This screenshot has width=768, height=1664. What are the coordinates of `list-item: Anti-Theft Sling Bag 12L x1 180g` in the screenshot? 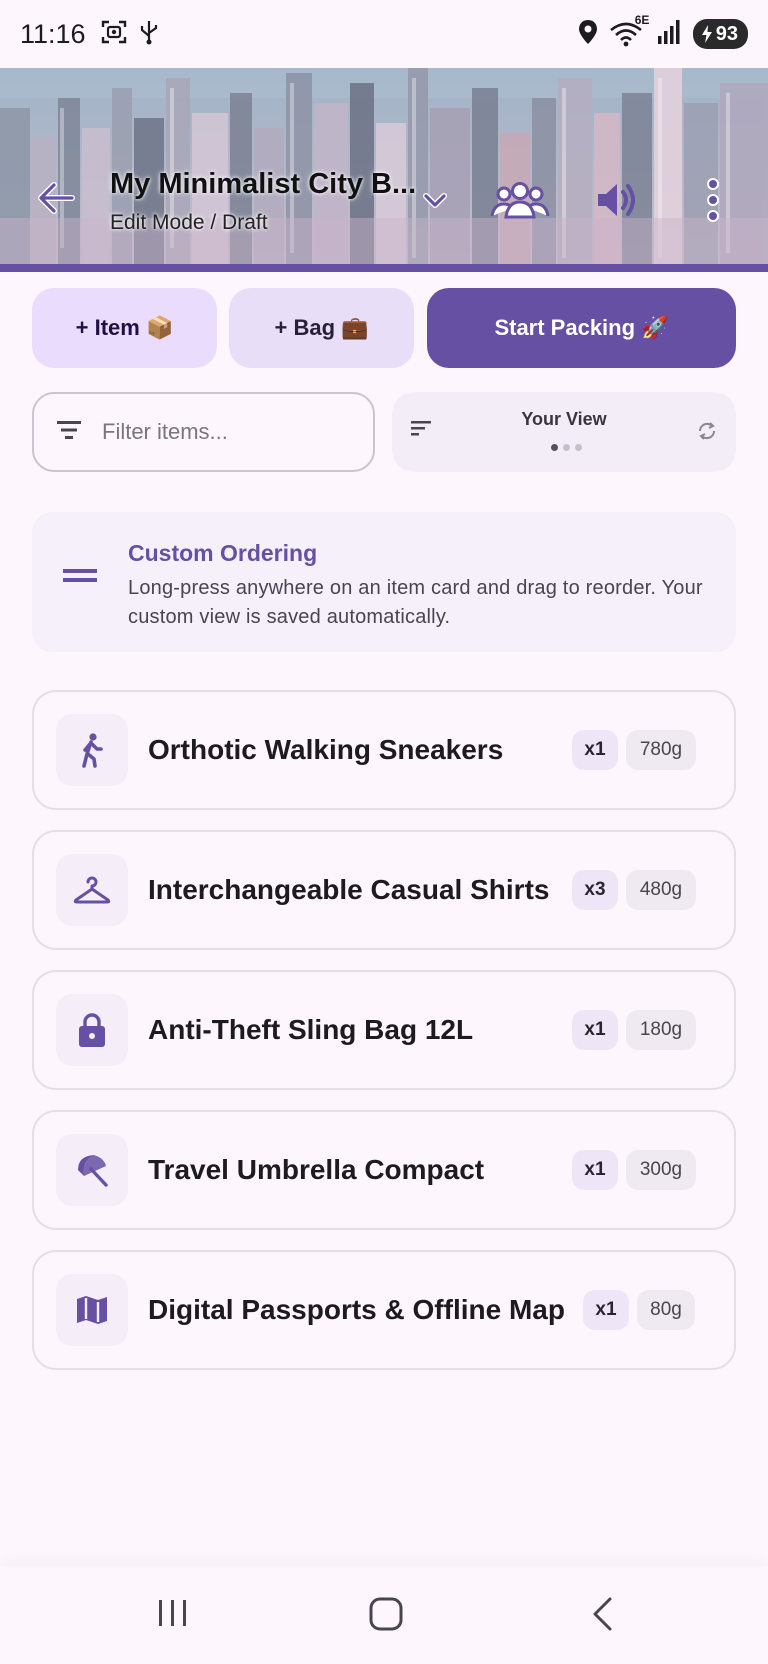 It's located at (384, 1030).